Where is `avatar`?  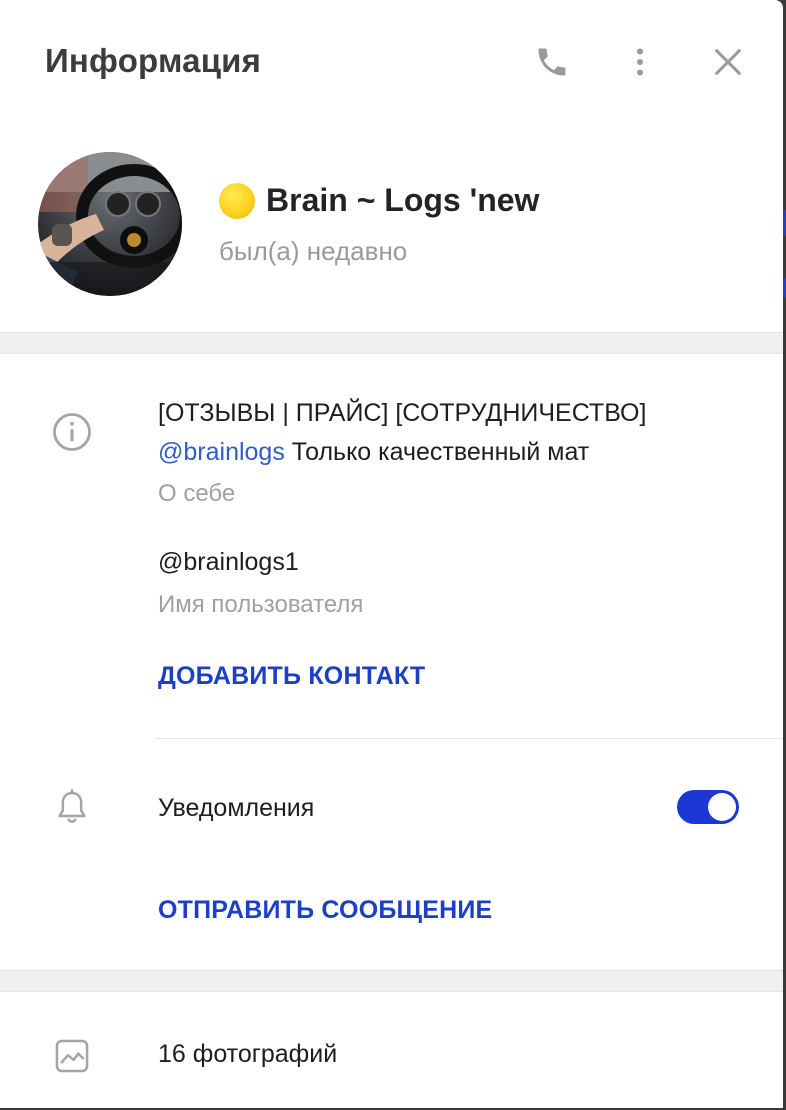 avatar is located at coordinates (110, 224).